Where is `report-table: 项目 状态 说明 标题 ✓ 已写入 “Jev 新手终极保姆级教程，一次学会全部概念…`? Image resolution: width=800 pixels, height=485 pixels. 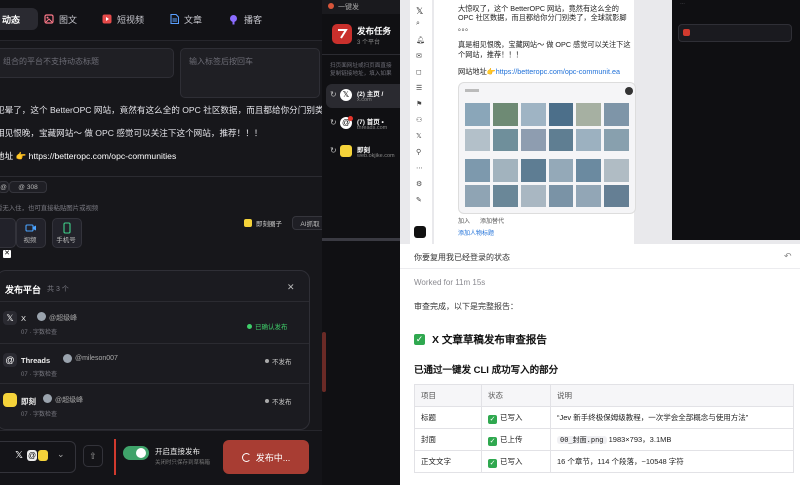
report-table: 项目 状态 说明 标题 ✓ 已写入 “Jev 新手终极保姆级教程，一次学会全部概念… is located at coordinates (604, 428).